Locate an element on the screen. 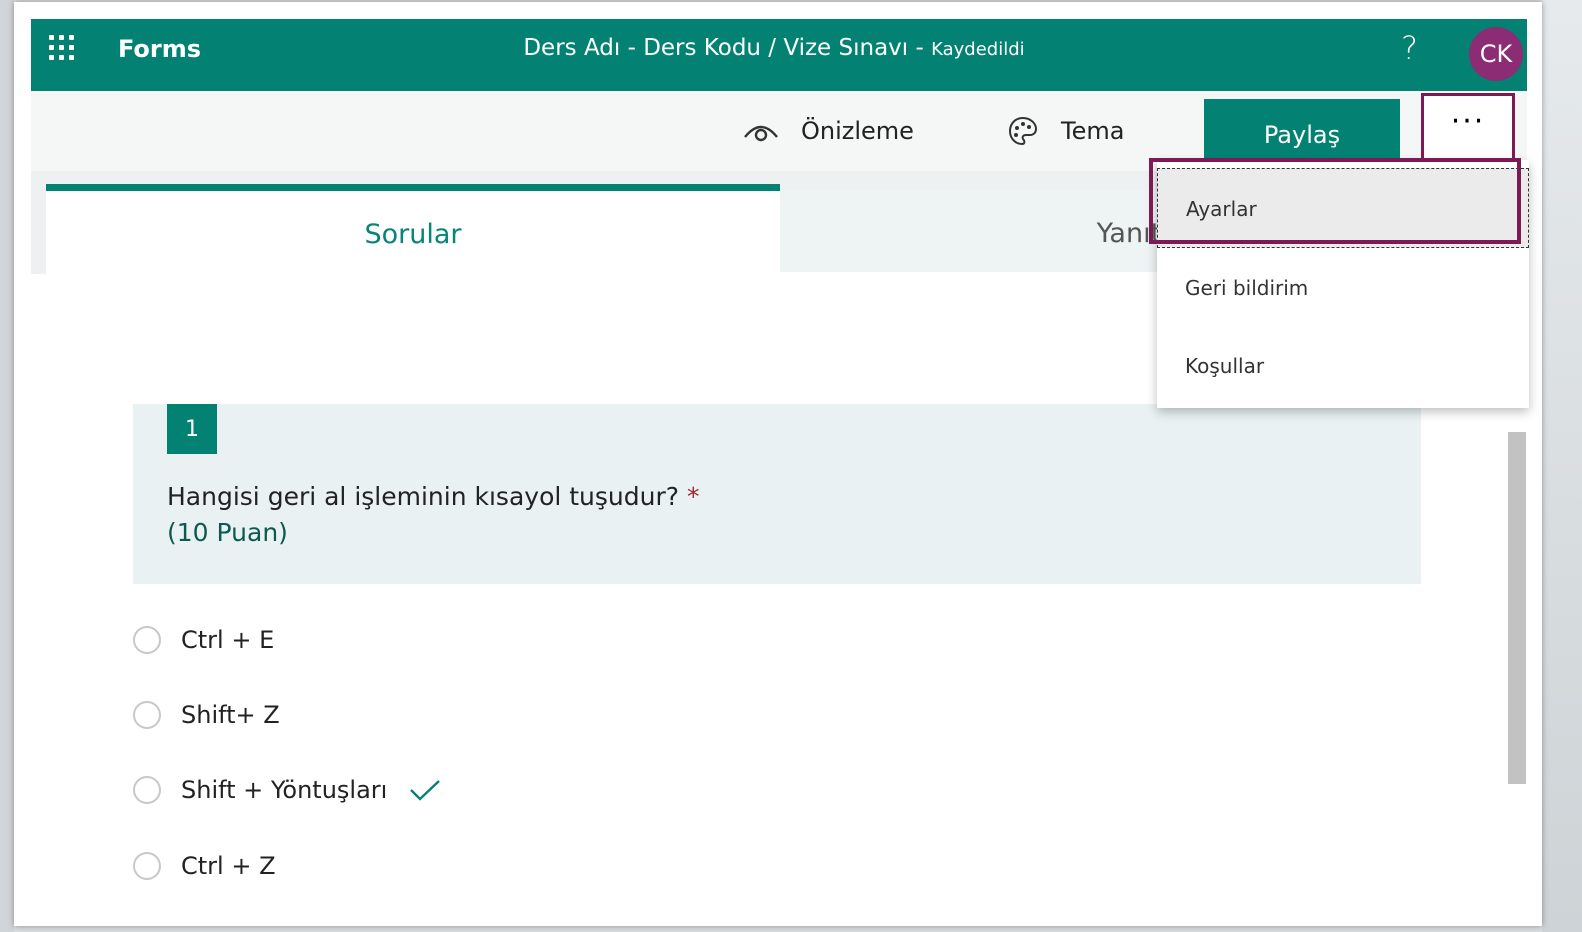 The height and width of the screenshot is (932, 1582). theme-label: Tema is located at coordinates (1093, 131).